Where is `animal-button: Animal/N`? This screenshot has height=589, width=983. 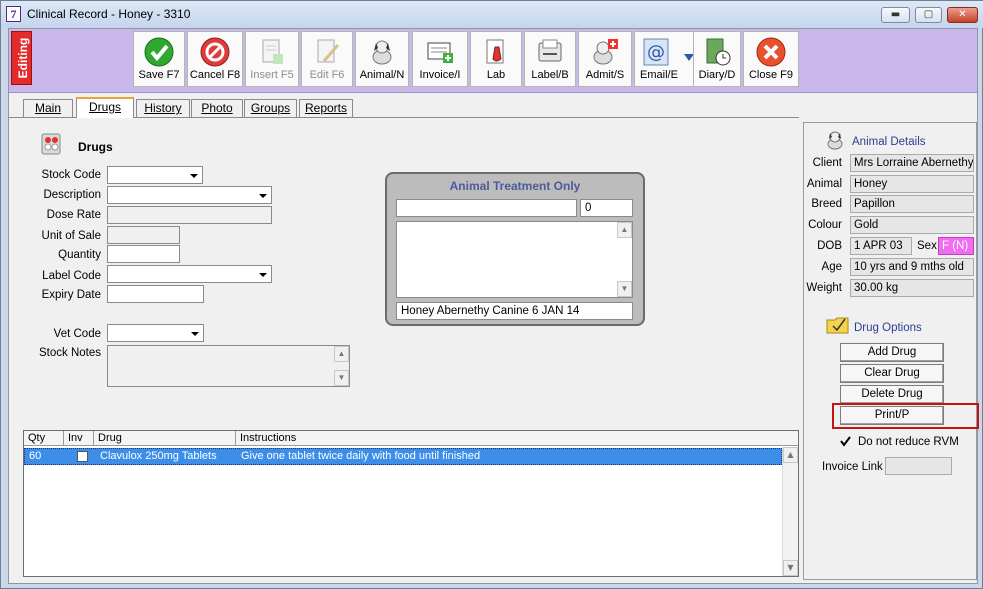
animal-button: Animal/N is located at coordinates (382, 59).